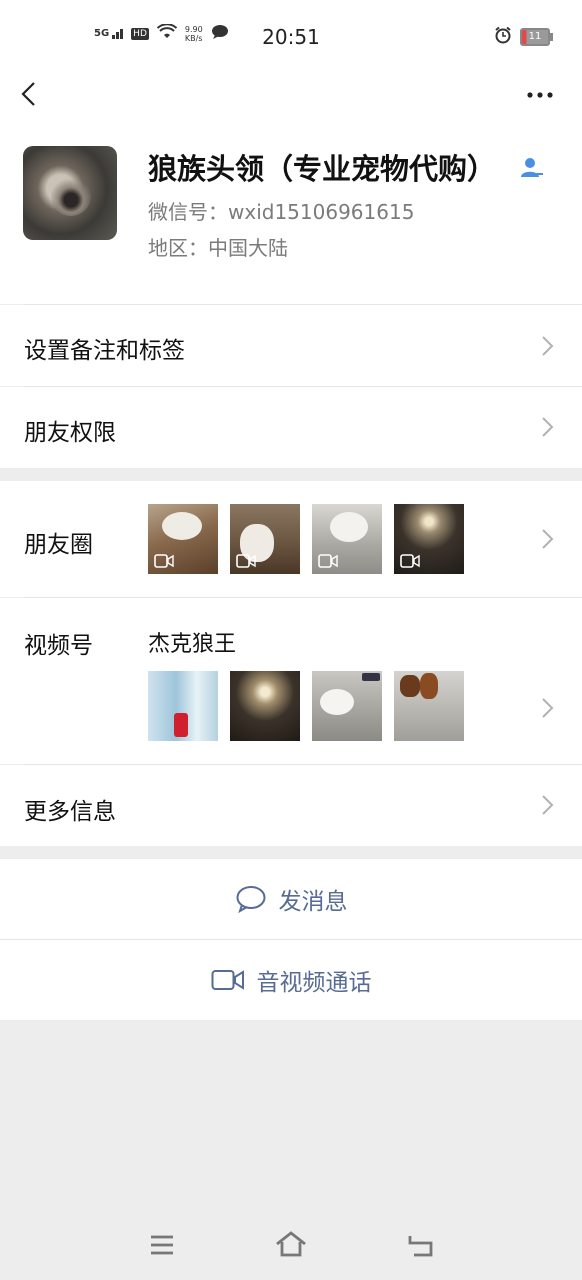 The image size is (582, 1280). I want to click on av-call-label: 音视频通话, so click(314, 983).